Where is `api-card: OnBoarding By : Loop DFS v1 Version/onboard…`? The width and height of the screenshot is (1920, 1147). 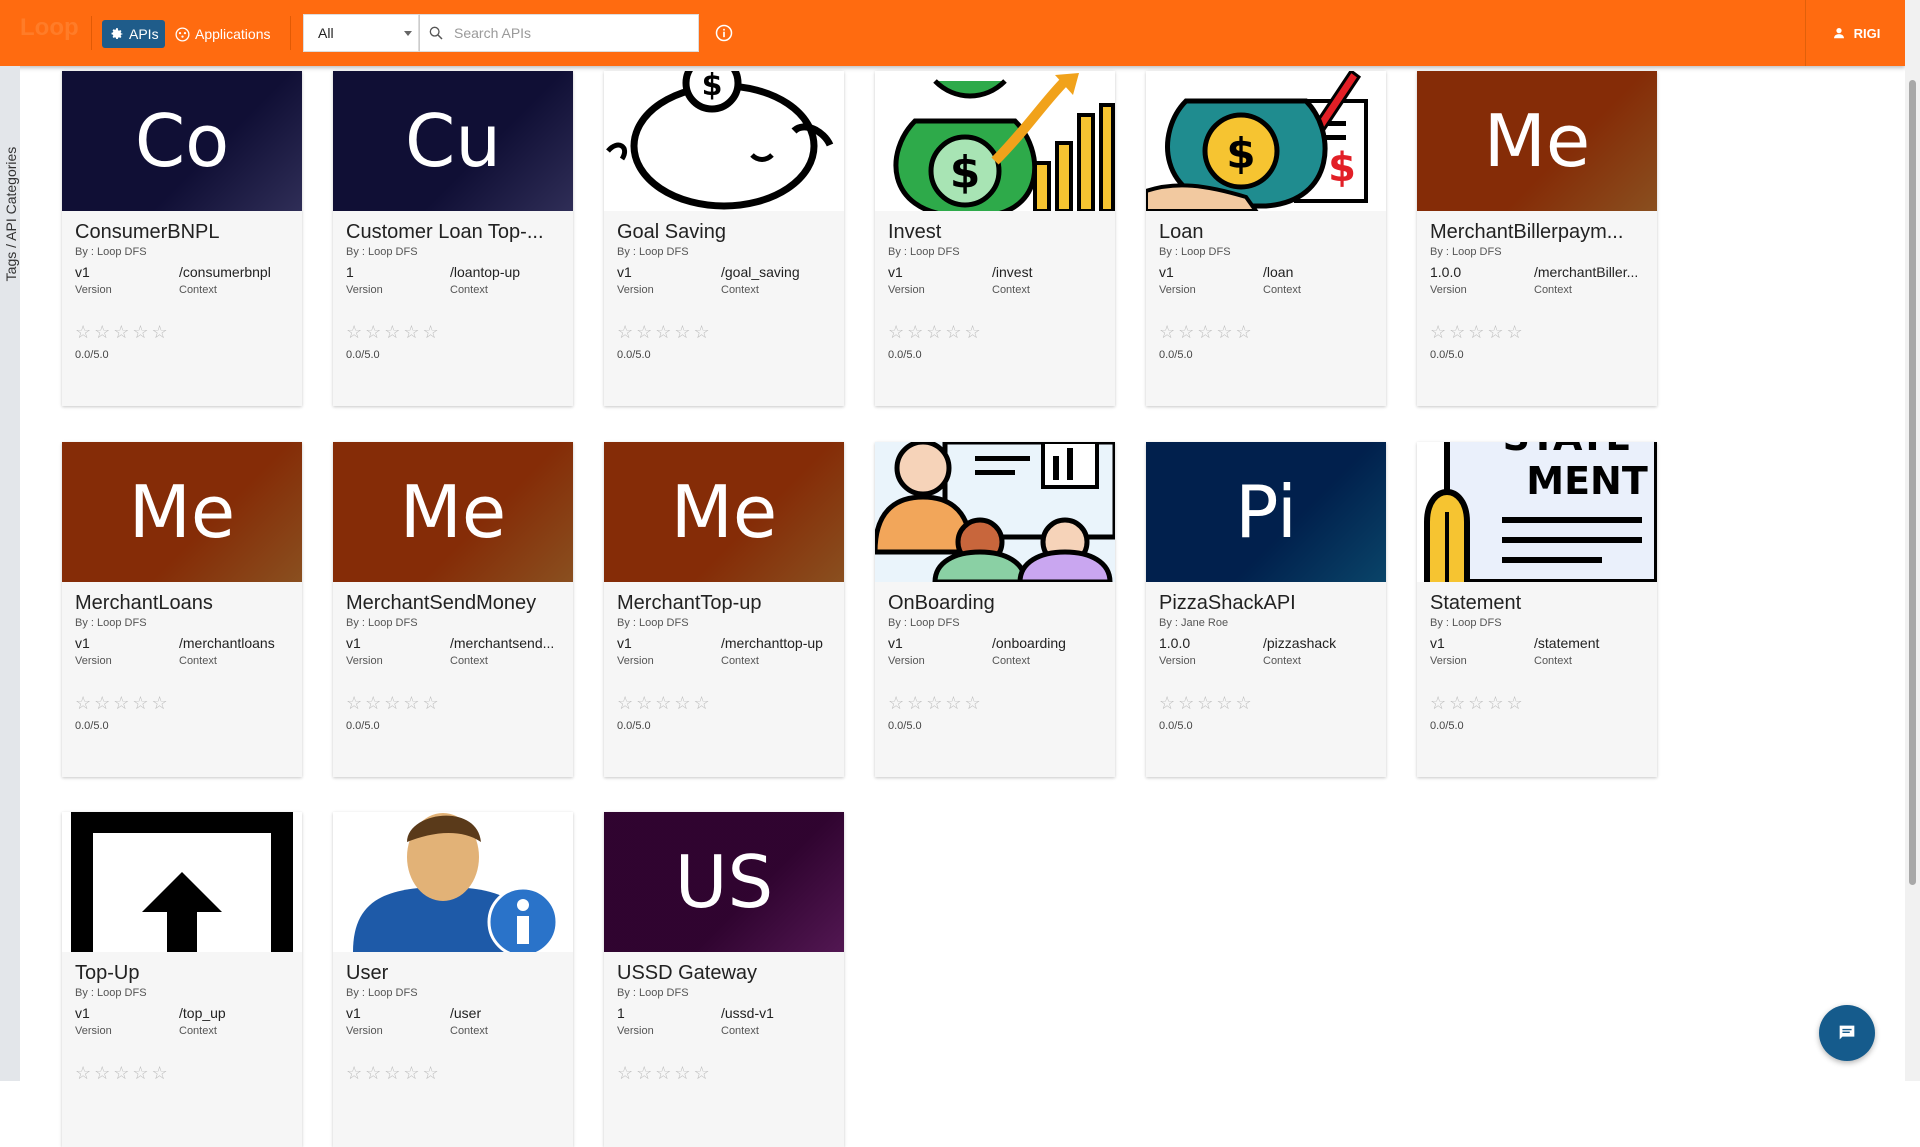
api-card: OnBoarding By : Loop DFS v1 Version/onboard… is located at coordinates (995, 609).